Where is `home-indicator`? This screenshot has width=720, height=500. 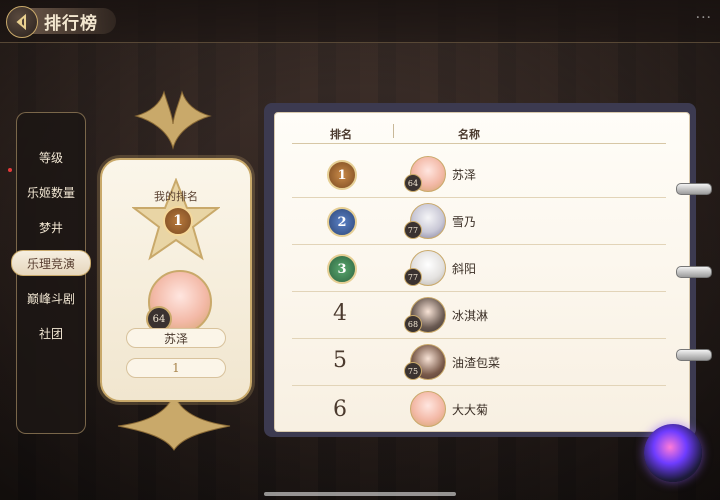
home-indicator is located at coordinates (360, 494).